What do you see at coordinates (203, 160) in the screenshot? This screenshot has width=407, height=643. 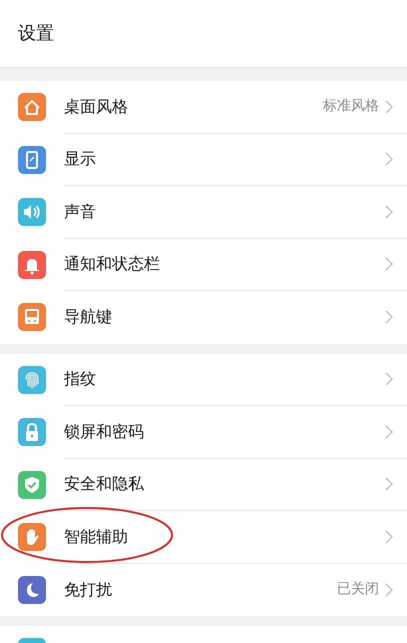 I see `settings-row: 显示` at bounding box center [203, 160].